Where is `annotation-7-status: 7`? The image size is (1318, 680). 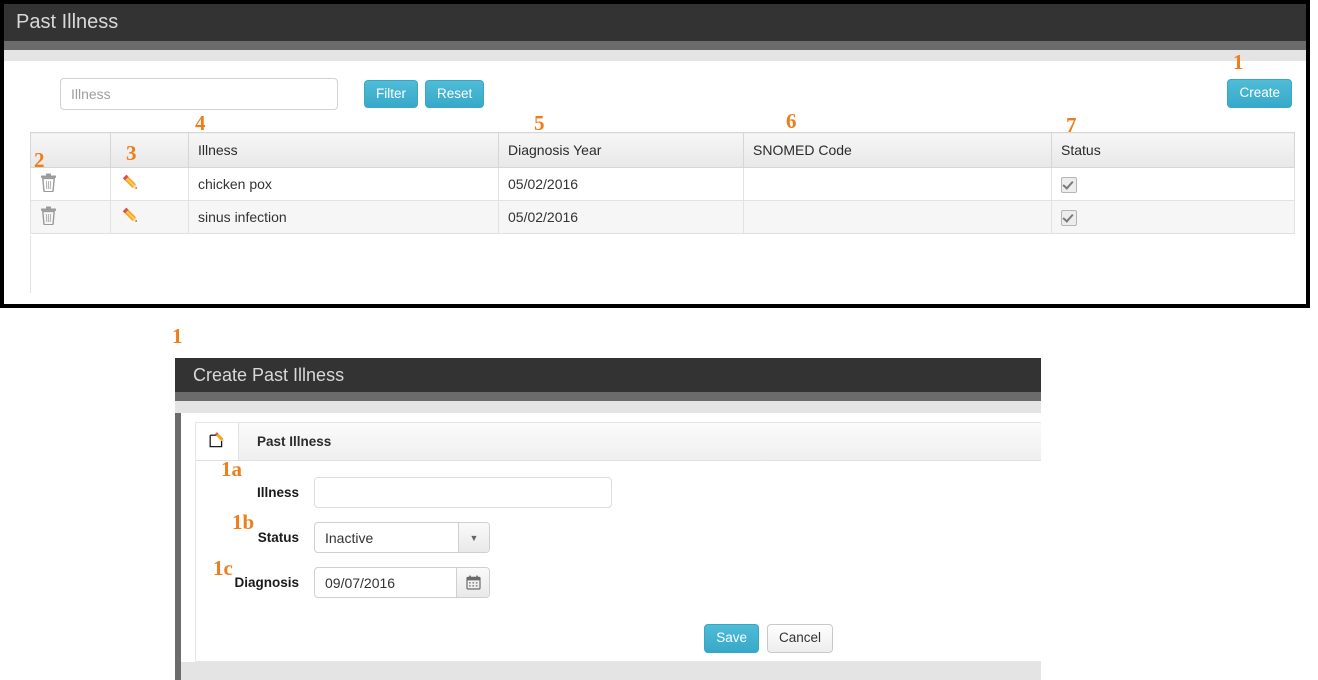 annotation-7-status: 7 is located at coordinates (1071, 125).